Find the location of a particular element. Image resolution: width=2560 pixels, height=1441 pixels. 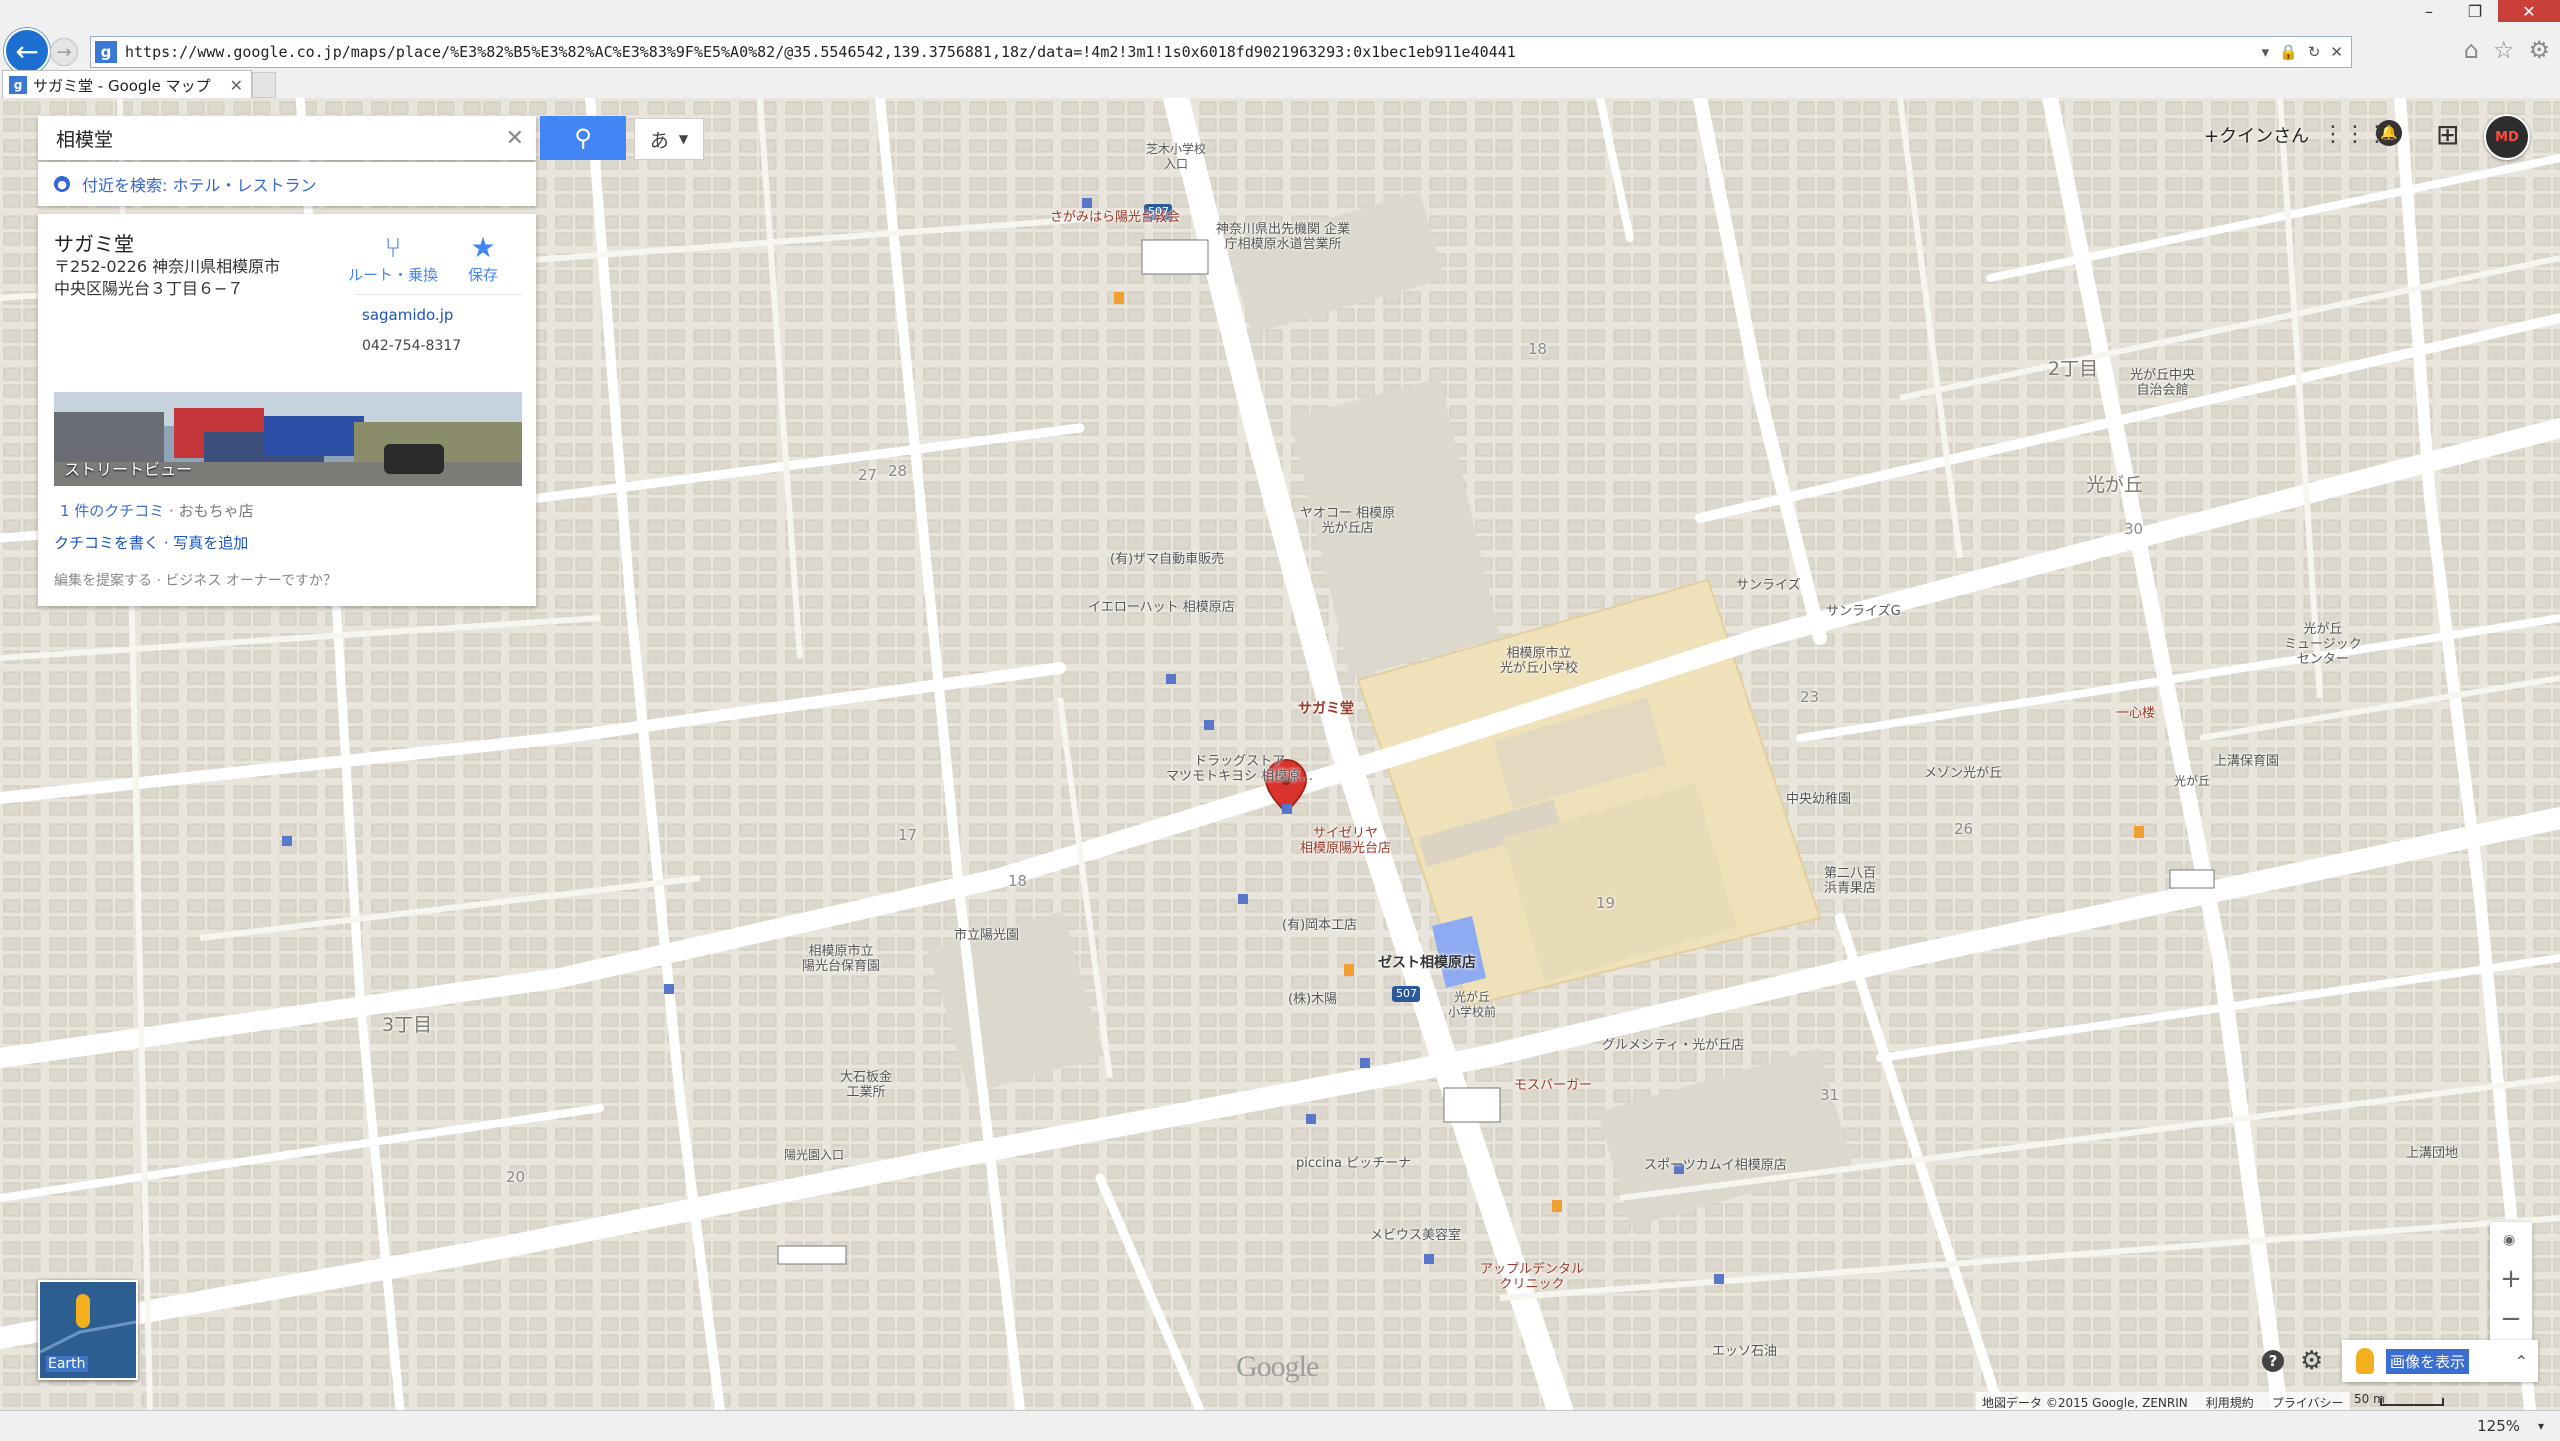

directions-button: ⑂ ルート・乗換 is located at coordinates (393, 258).